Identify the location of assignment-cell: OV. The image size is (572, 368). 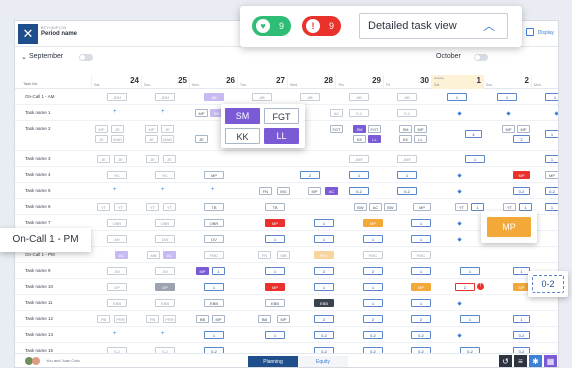
(214, 239).